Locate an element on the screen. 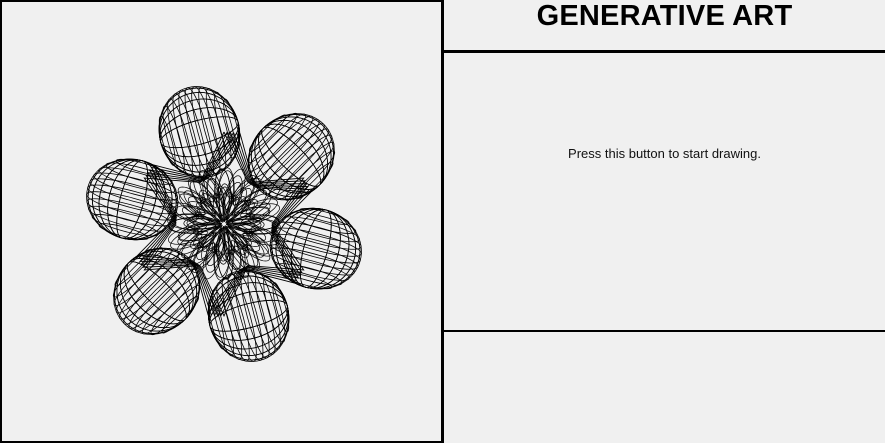 This screenshot has width=885, height=443. header: GENERATIVE ART is located at coordinates (664, 26).